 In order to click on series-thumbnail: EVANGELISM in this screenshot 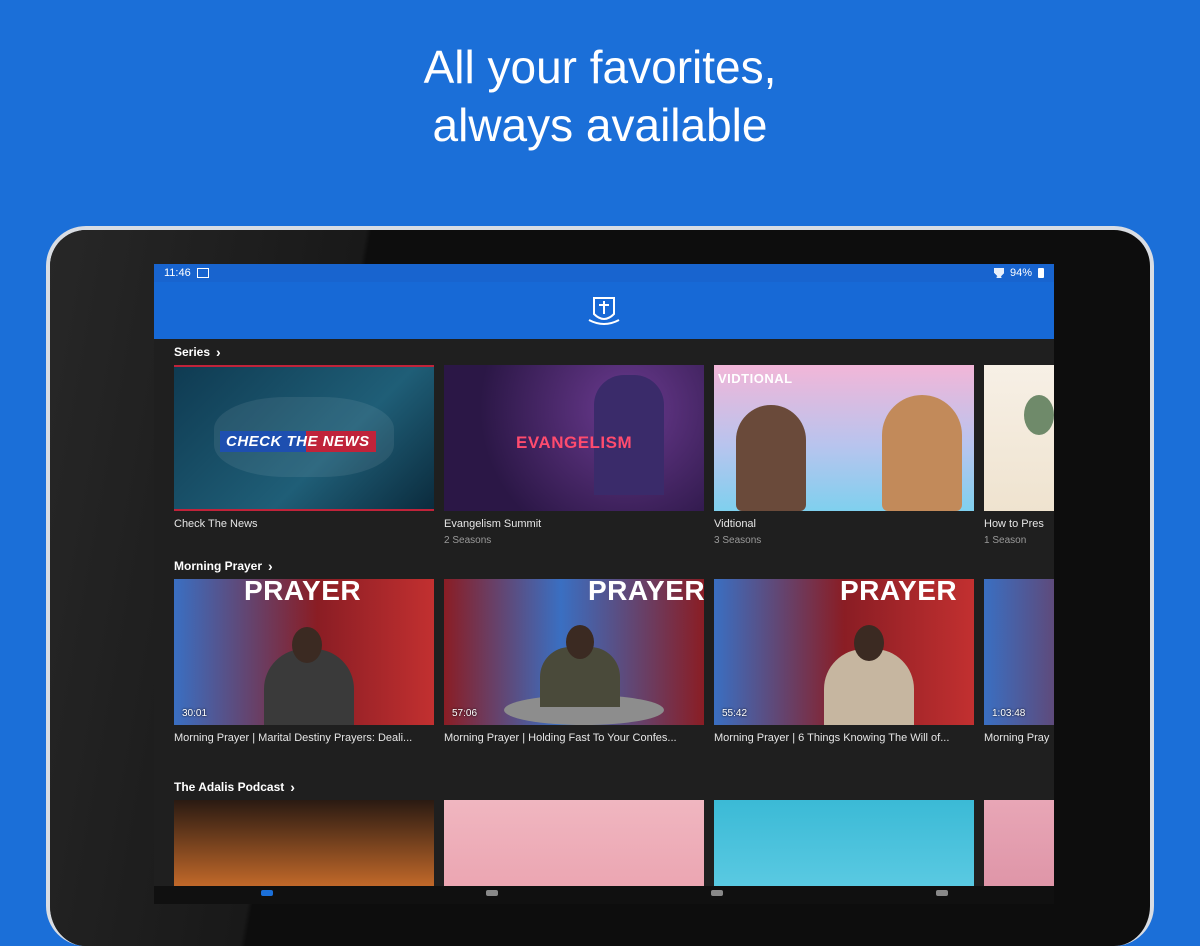, I will do `click(574, 438)`.